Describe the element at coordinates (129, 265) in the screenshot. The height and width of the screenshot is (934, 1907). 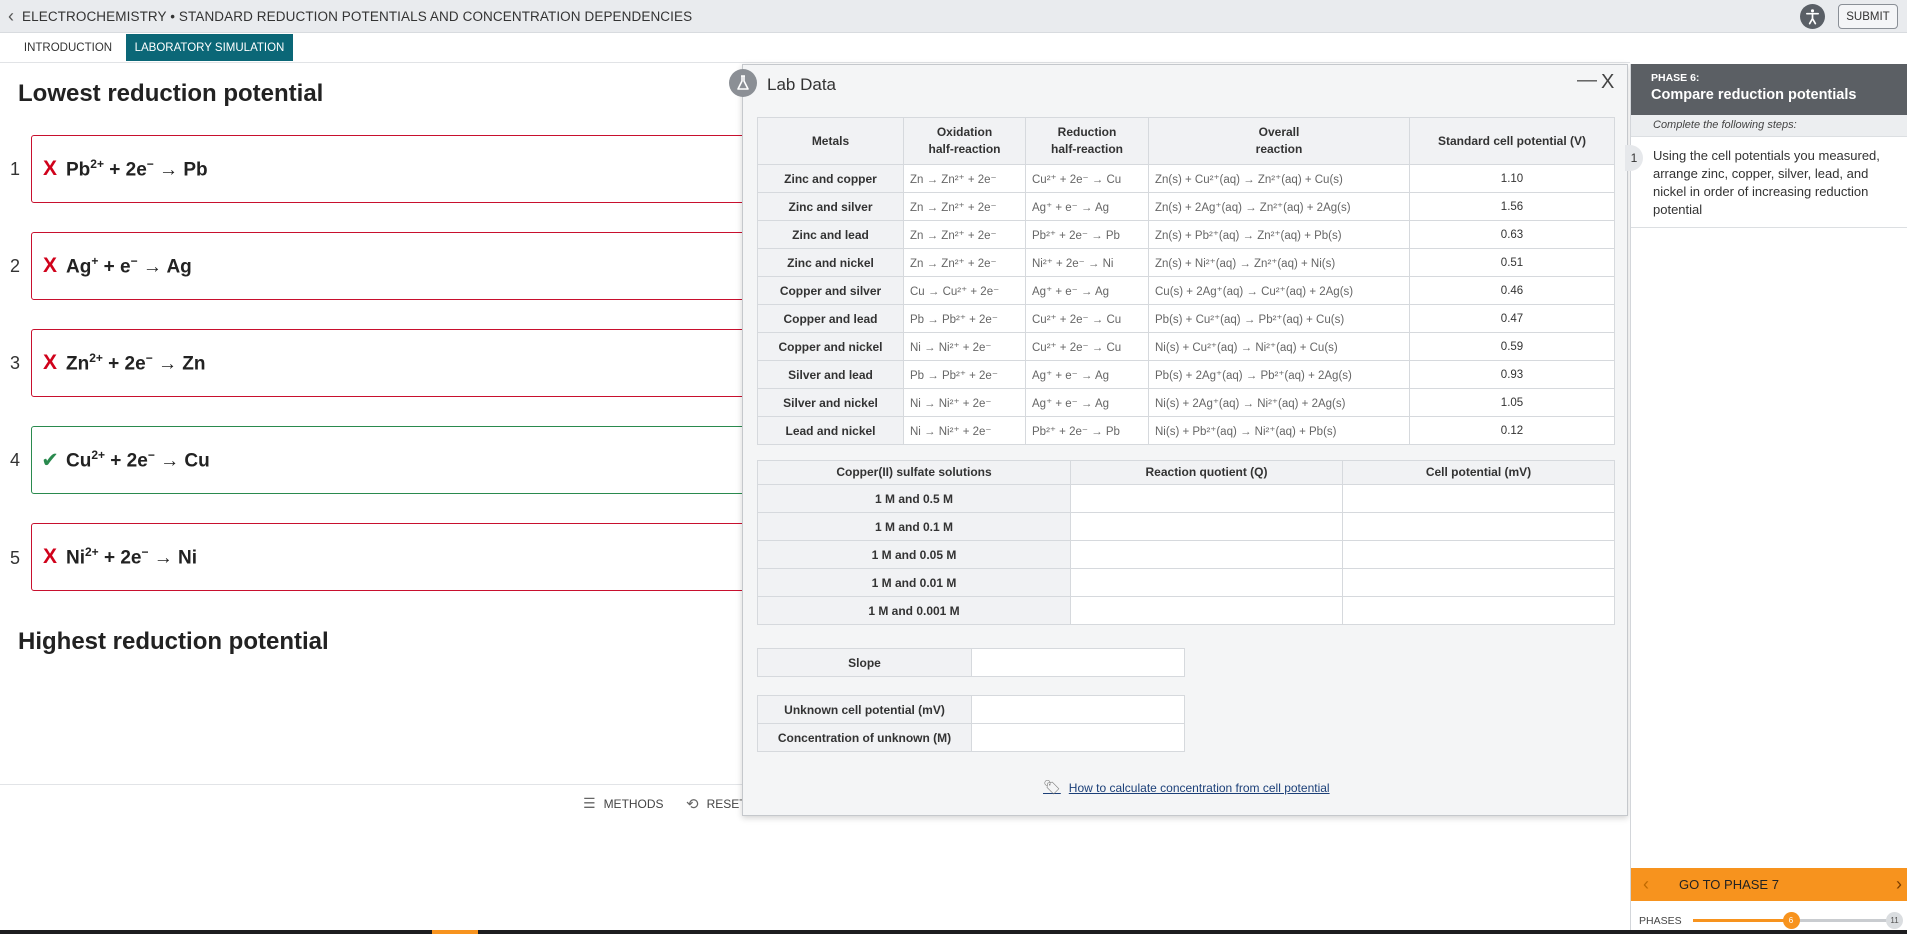
I see `half-reaction-label: Ag+ + e− → Ag` at that location.